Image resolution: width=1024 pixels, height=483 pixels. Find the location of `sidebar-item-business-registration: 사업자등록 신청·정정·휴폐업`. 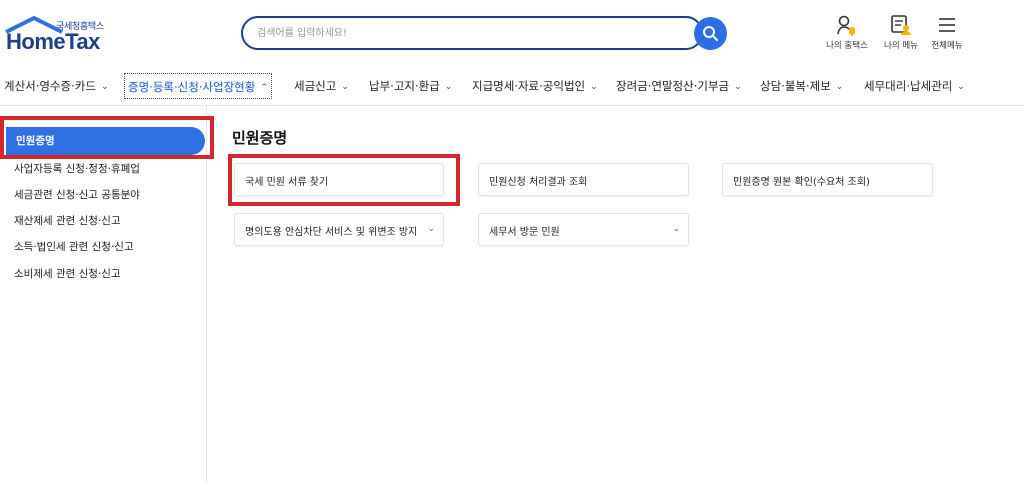

sidebar-item-business-registration: 사업자등록 신청·정정·휴폐업 is located at coordinates (77, 168).